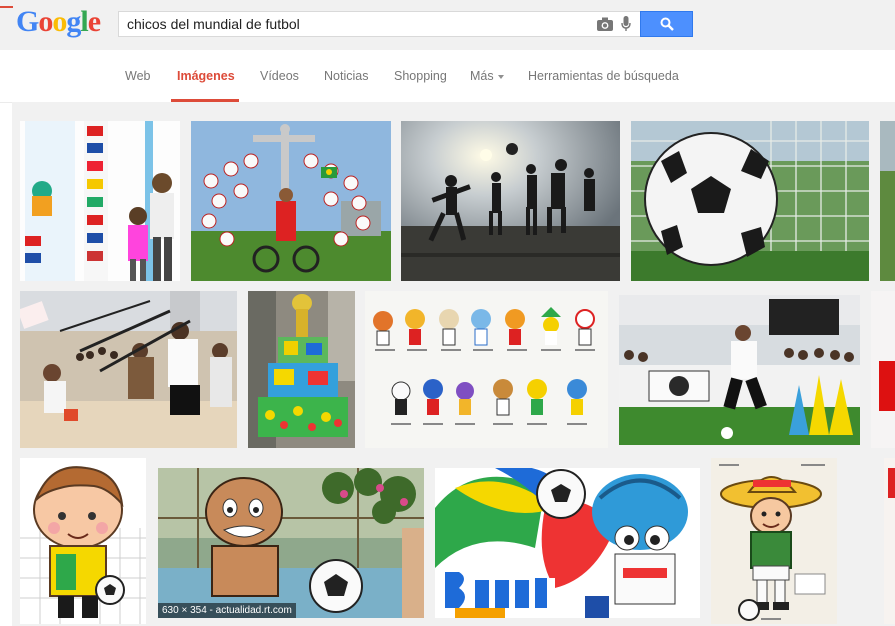 The image size is (895, 626). I want to click on tab-news: Noticias, so click(346, 76).